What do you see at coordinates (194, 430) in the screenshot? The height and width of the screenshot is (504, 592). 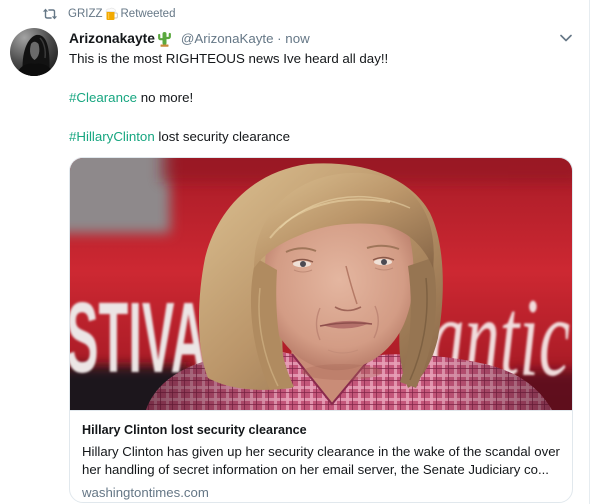 I see `card-title: Hillary Clinton lost security clearance` at bounding box center [194, 430].